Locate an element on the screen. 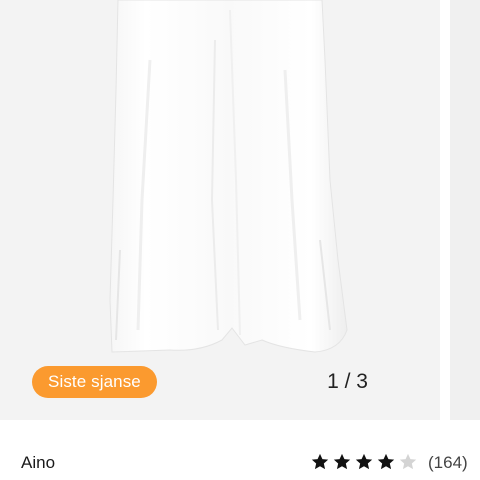 This screenshot has height=480, width=480. last-chance-badge: Siste sjanse is located at coordinates (94, 382).